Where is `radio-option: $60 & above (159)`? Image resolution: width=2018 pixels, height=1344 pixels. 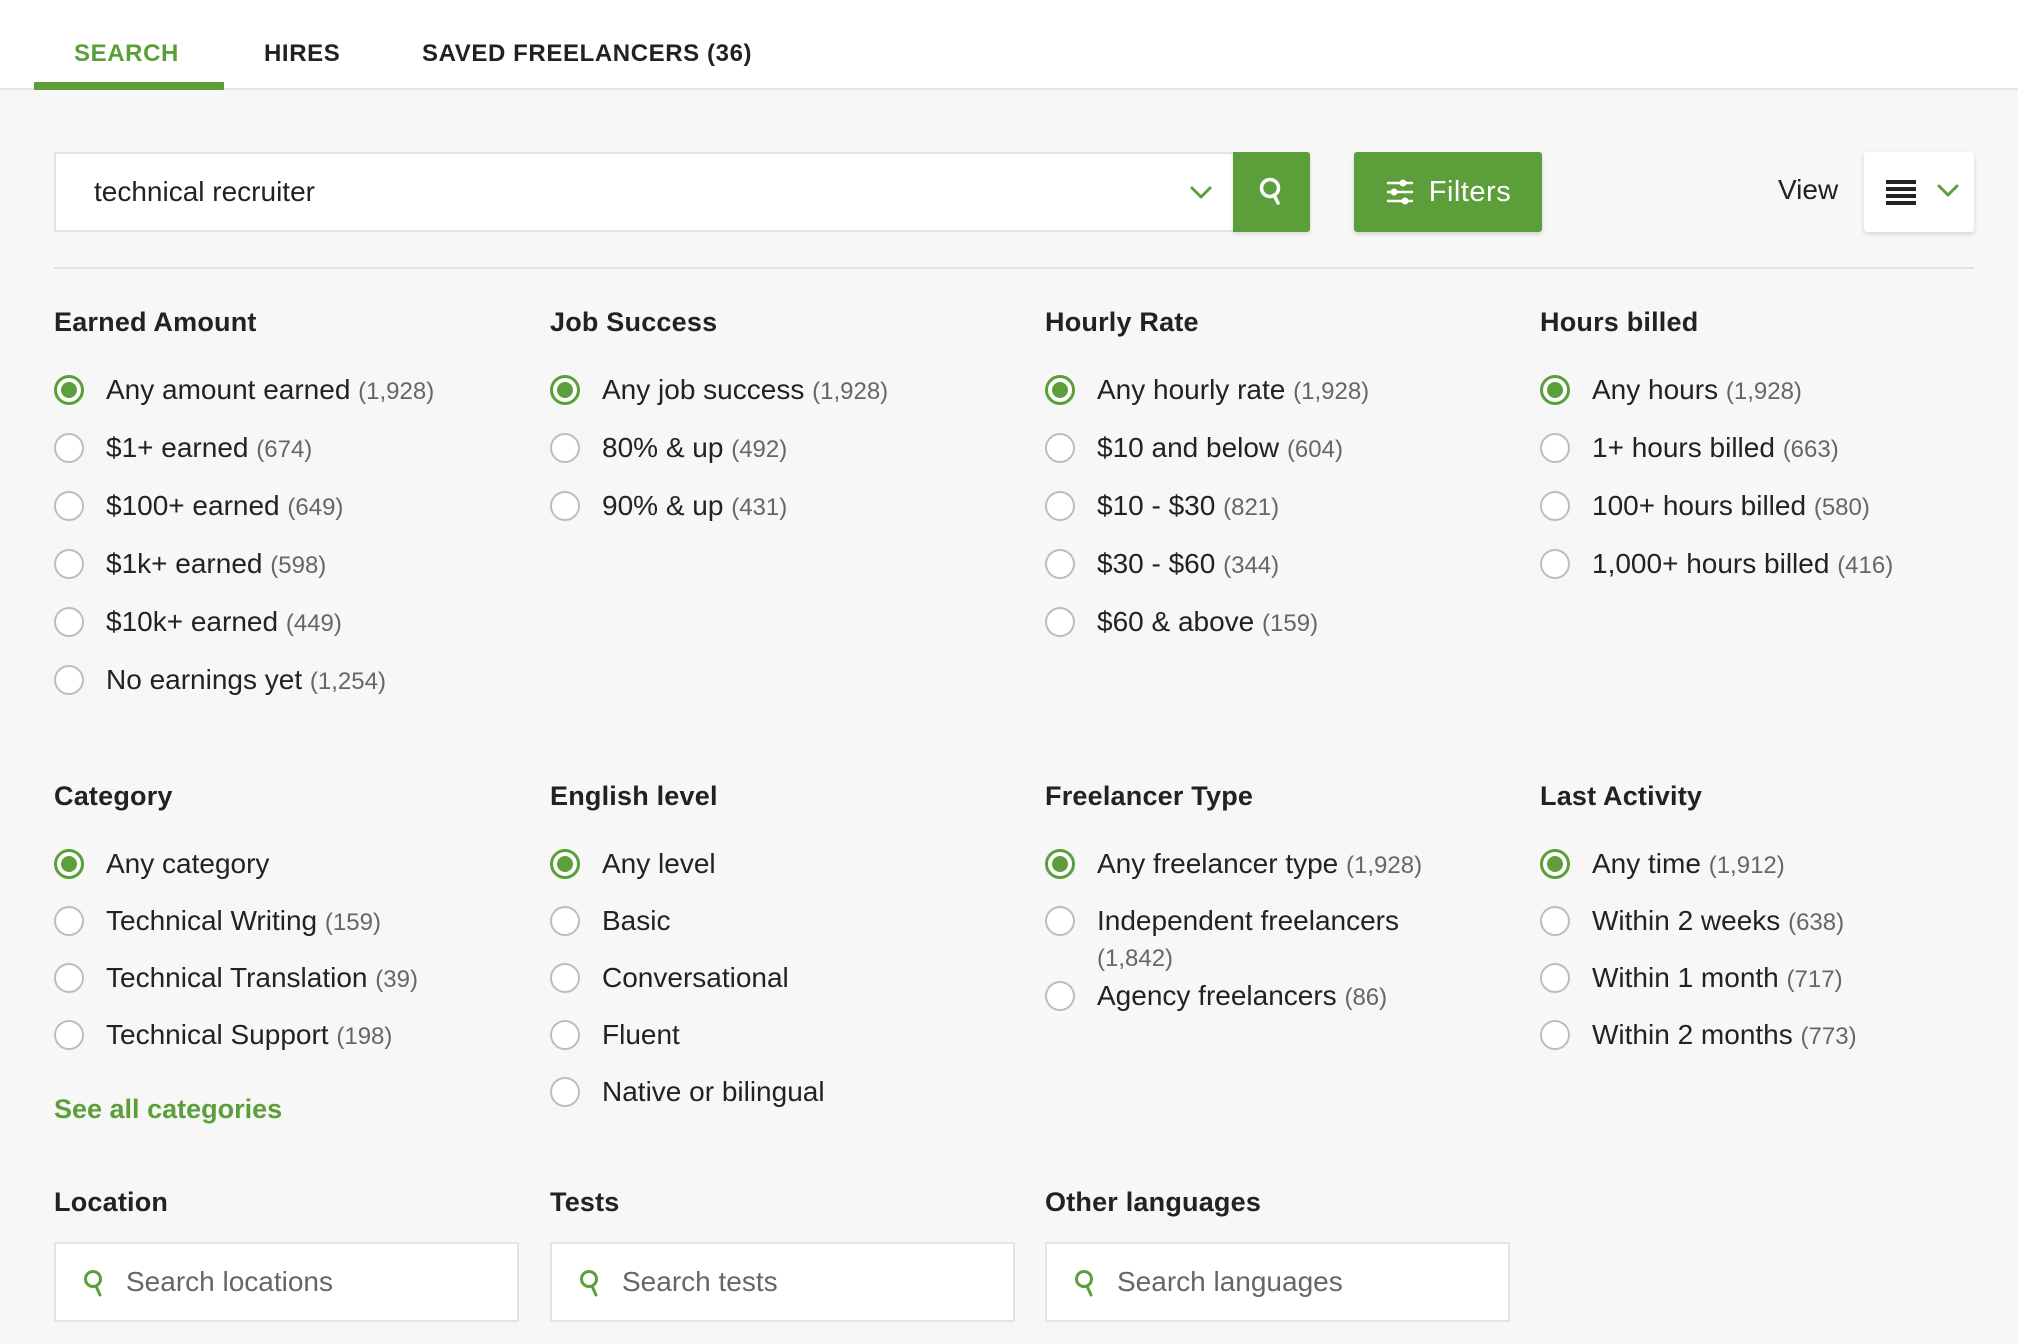
radio-option: $60 & above (159) is located at coordinates (1285, 633).